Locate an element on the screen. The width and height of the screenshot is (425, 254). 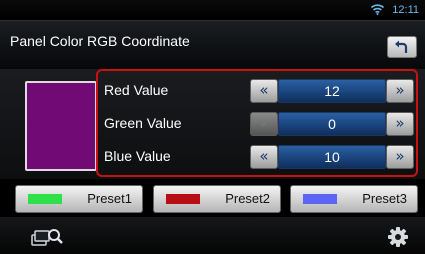
preset3-color-chip is located at coordinates (320, 199).